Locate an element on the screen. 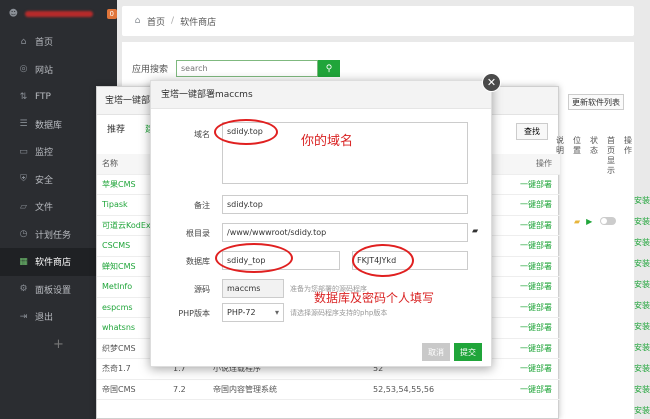  cancel-button: 取消 is located at coordinates (436, 352).